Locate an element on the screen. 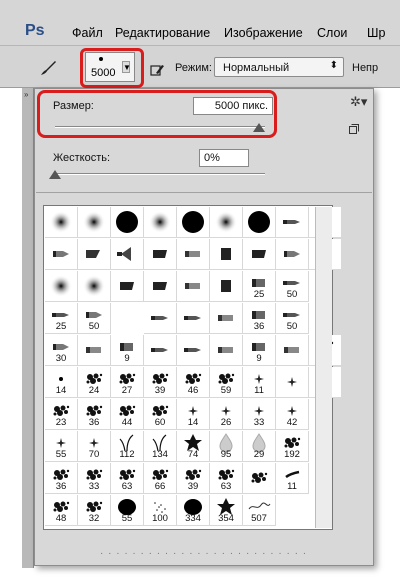  menu-image: Изображение is located at coordinates (263, 33).